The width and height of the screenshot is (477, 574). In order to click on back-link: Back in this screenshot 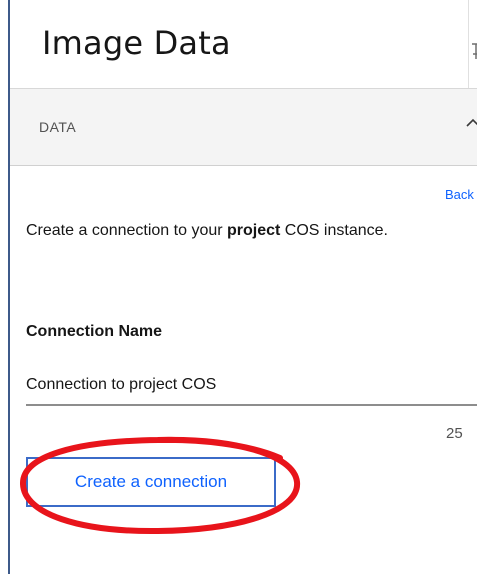, I will do `click(459, 194)`.